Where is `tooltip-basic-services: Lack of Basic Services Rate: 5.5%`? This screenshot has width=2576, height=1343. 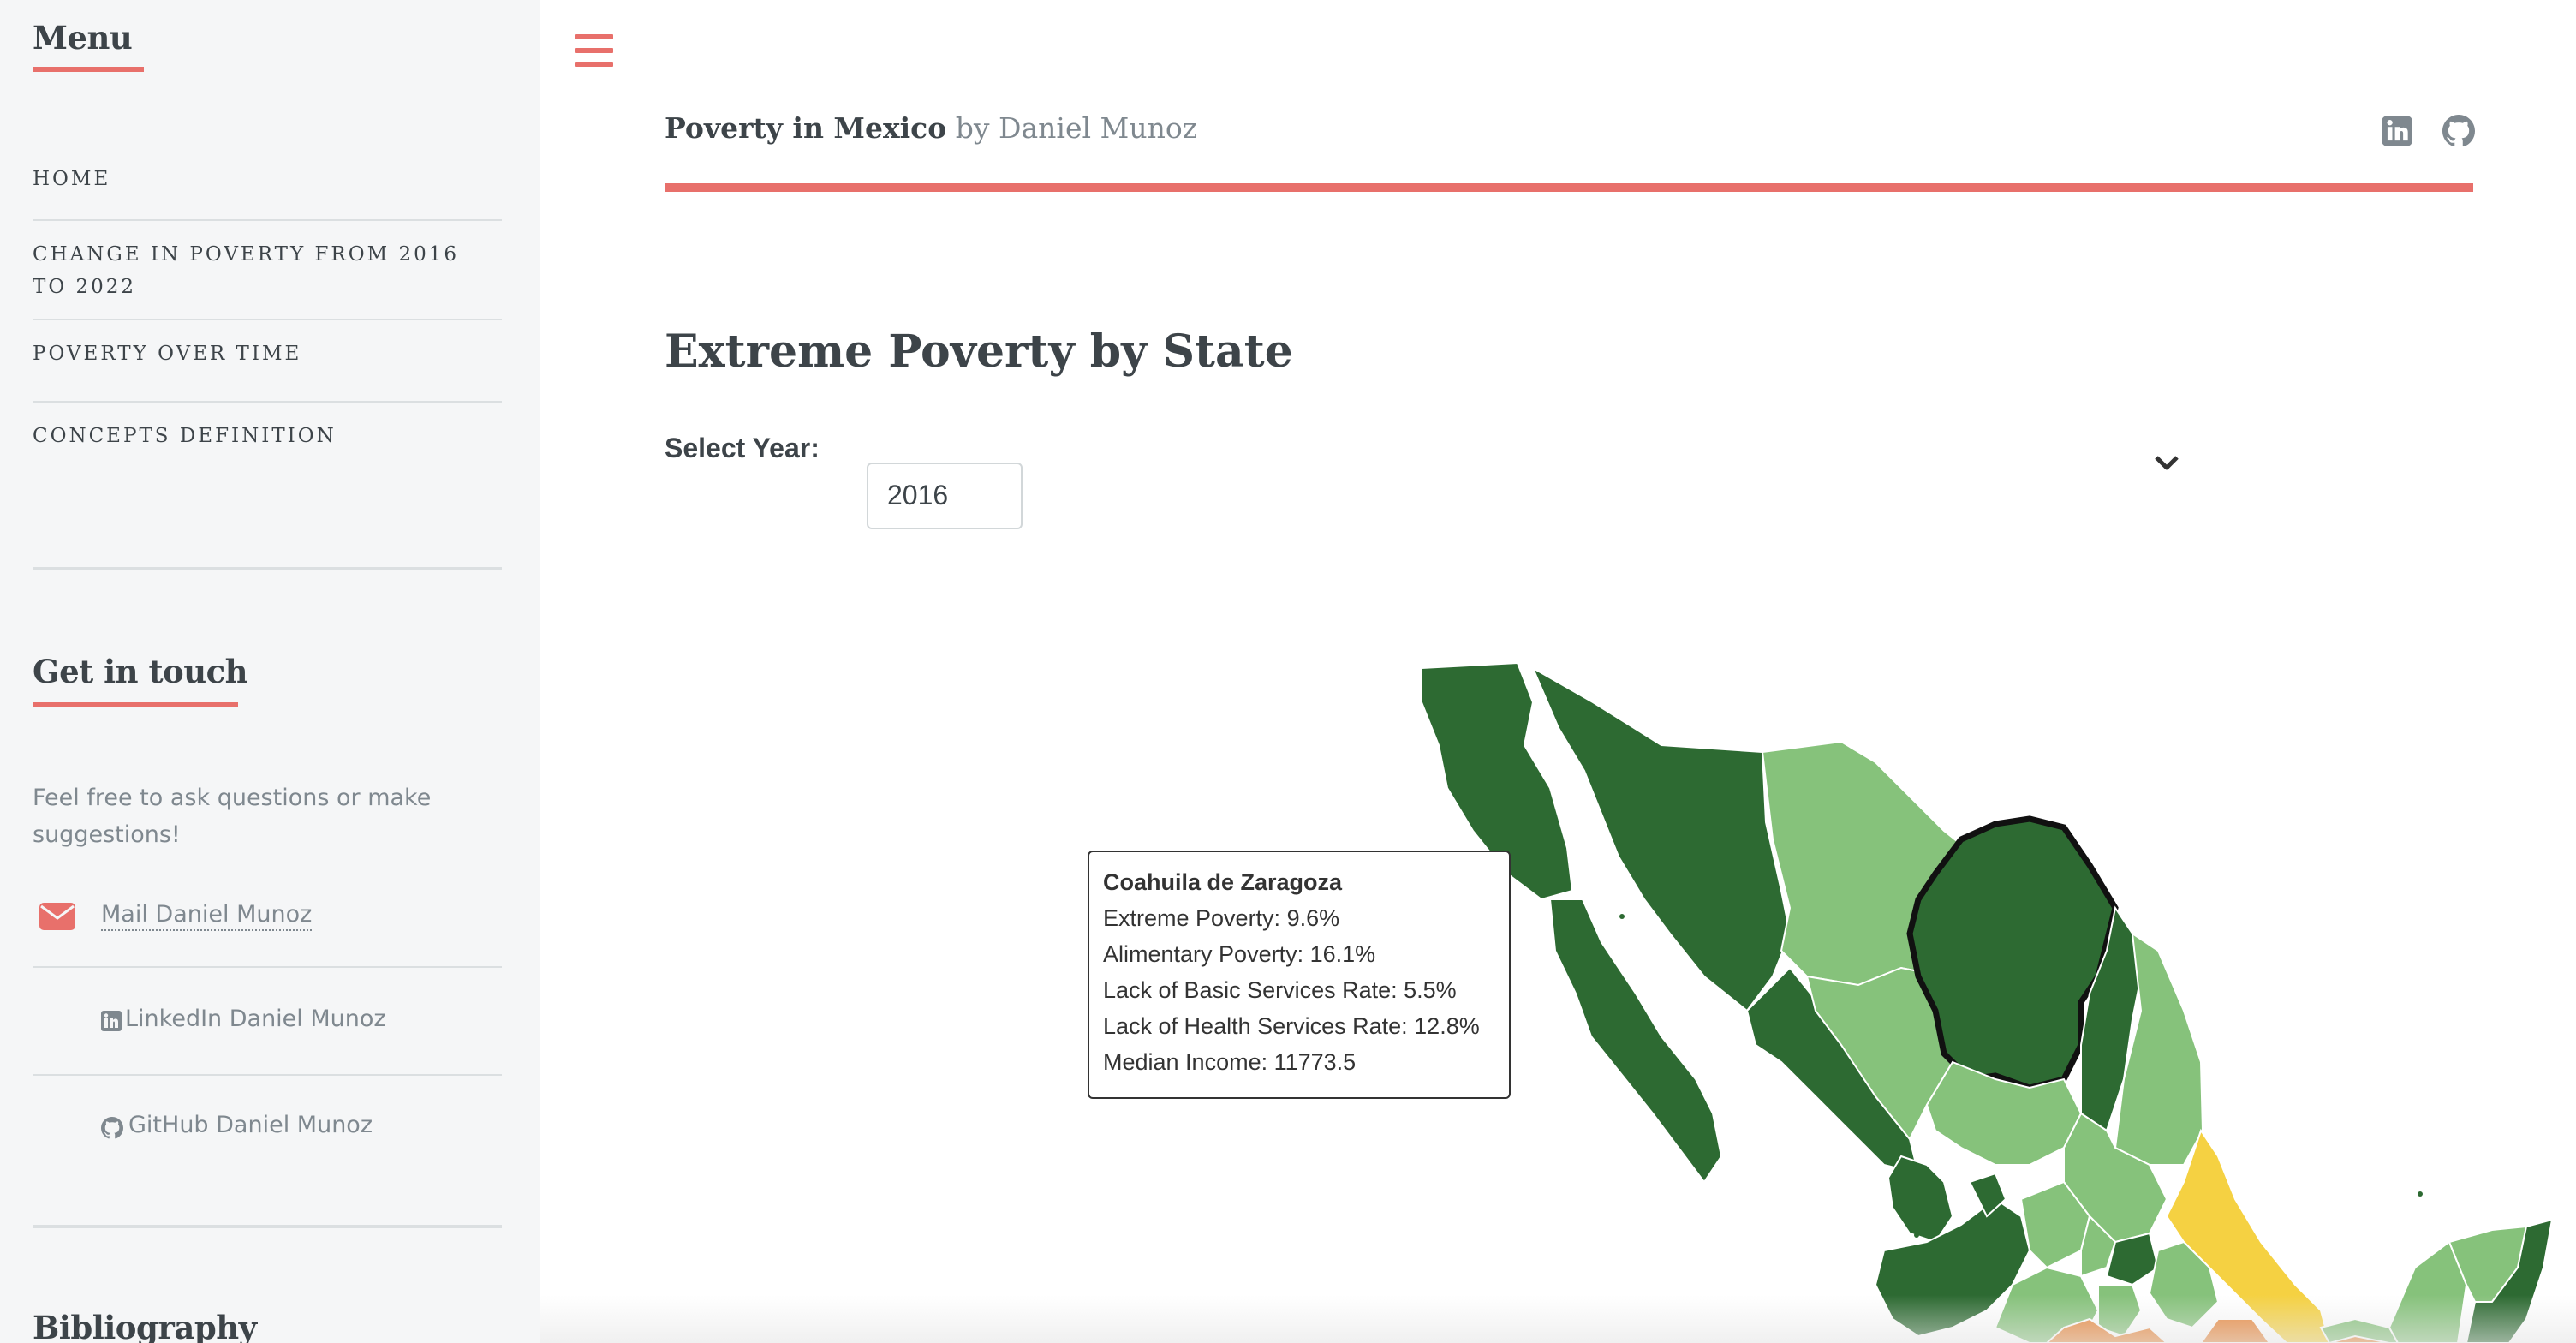 tooltip-basic-services: Lack of Basic Services Rate: 5.5% is located at coordinates (1280, 990).